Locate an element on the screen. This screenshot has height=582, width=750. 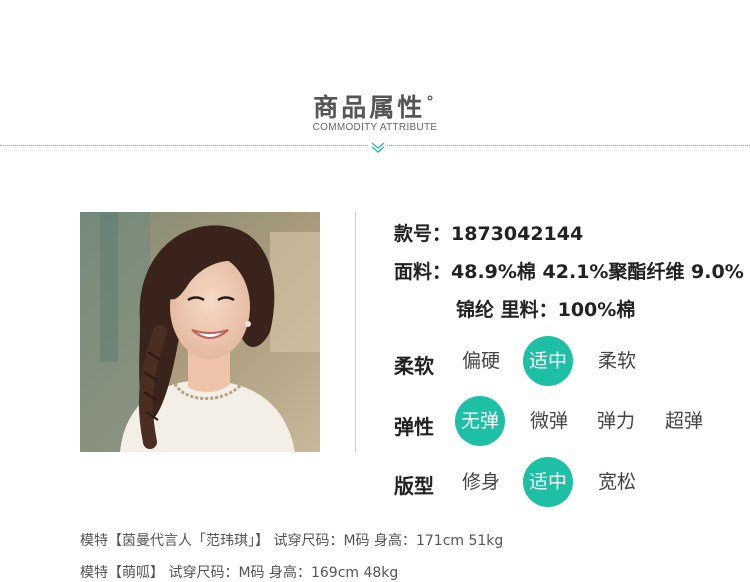
fabric-line-2: 锦纶 里料：100%棉 is located at coordinates (546, 310).